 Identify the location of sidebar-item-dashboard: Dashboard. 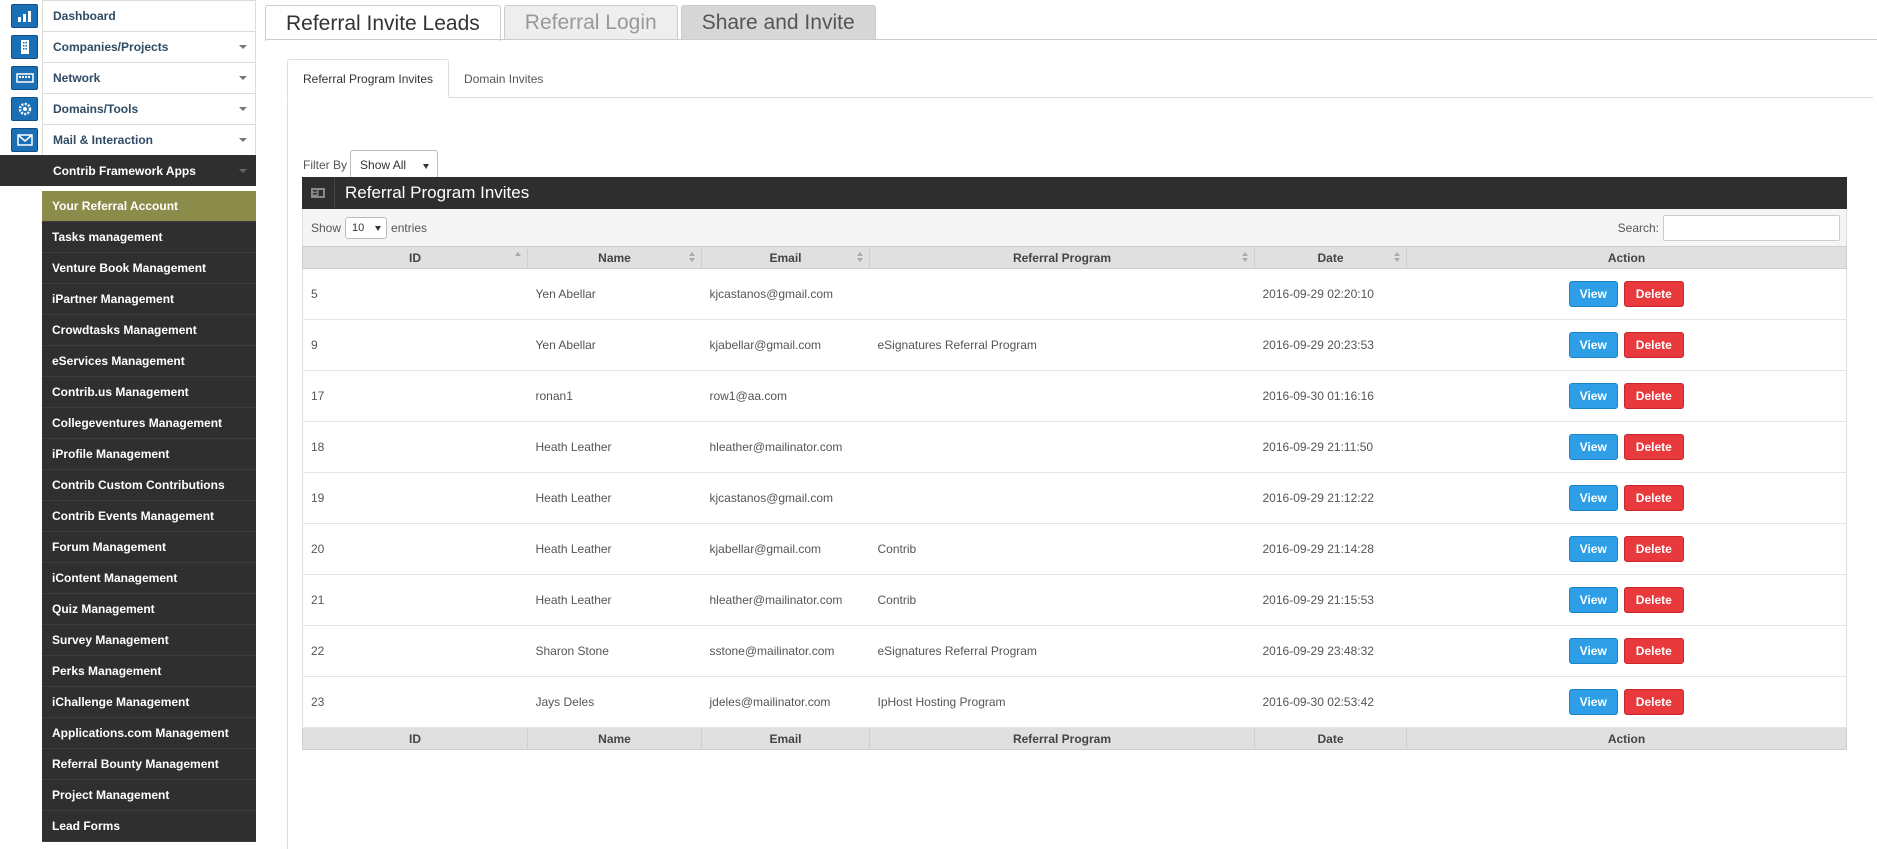
(149, 15).